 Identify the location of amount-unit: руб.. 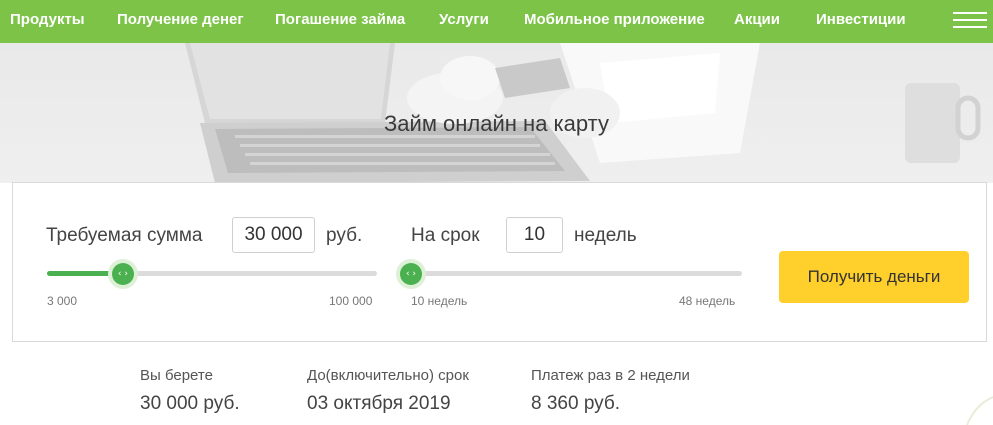
(344, 235).